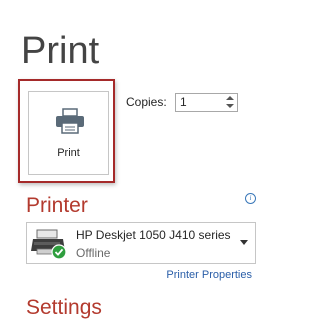  Describe the element at coordinates (153, 235) in the screenshot. I see `printer-name: HP Deskjet 1050 J410 series` at that location.